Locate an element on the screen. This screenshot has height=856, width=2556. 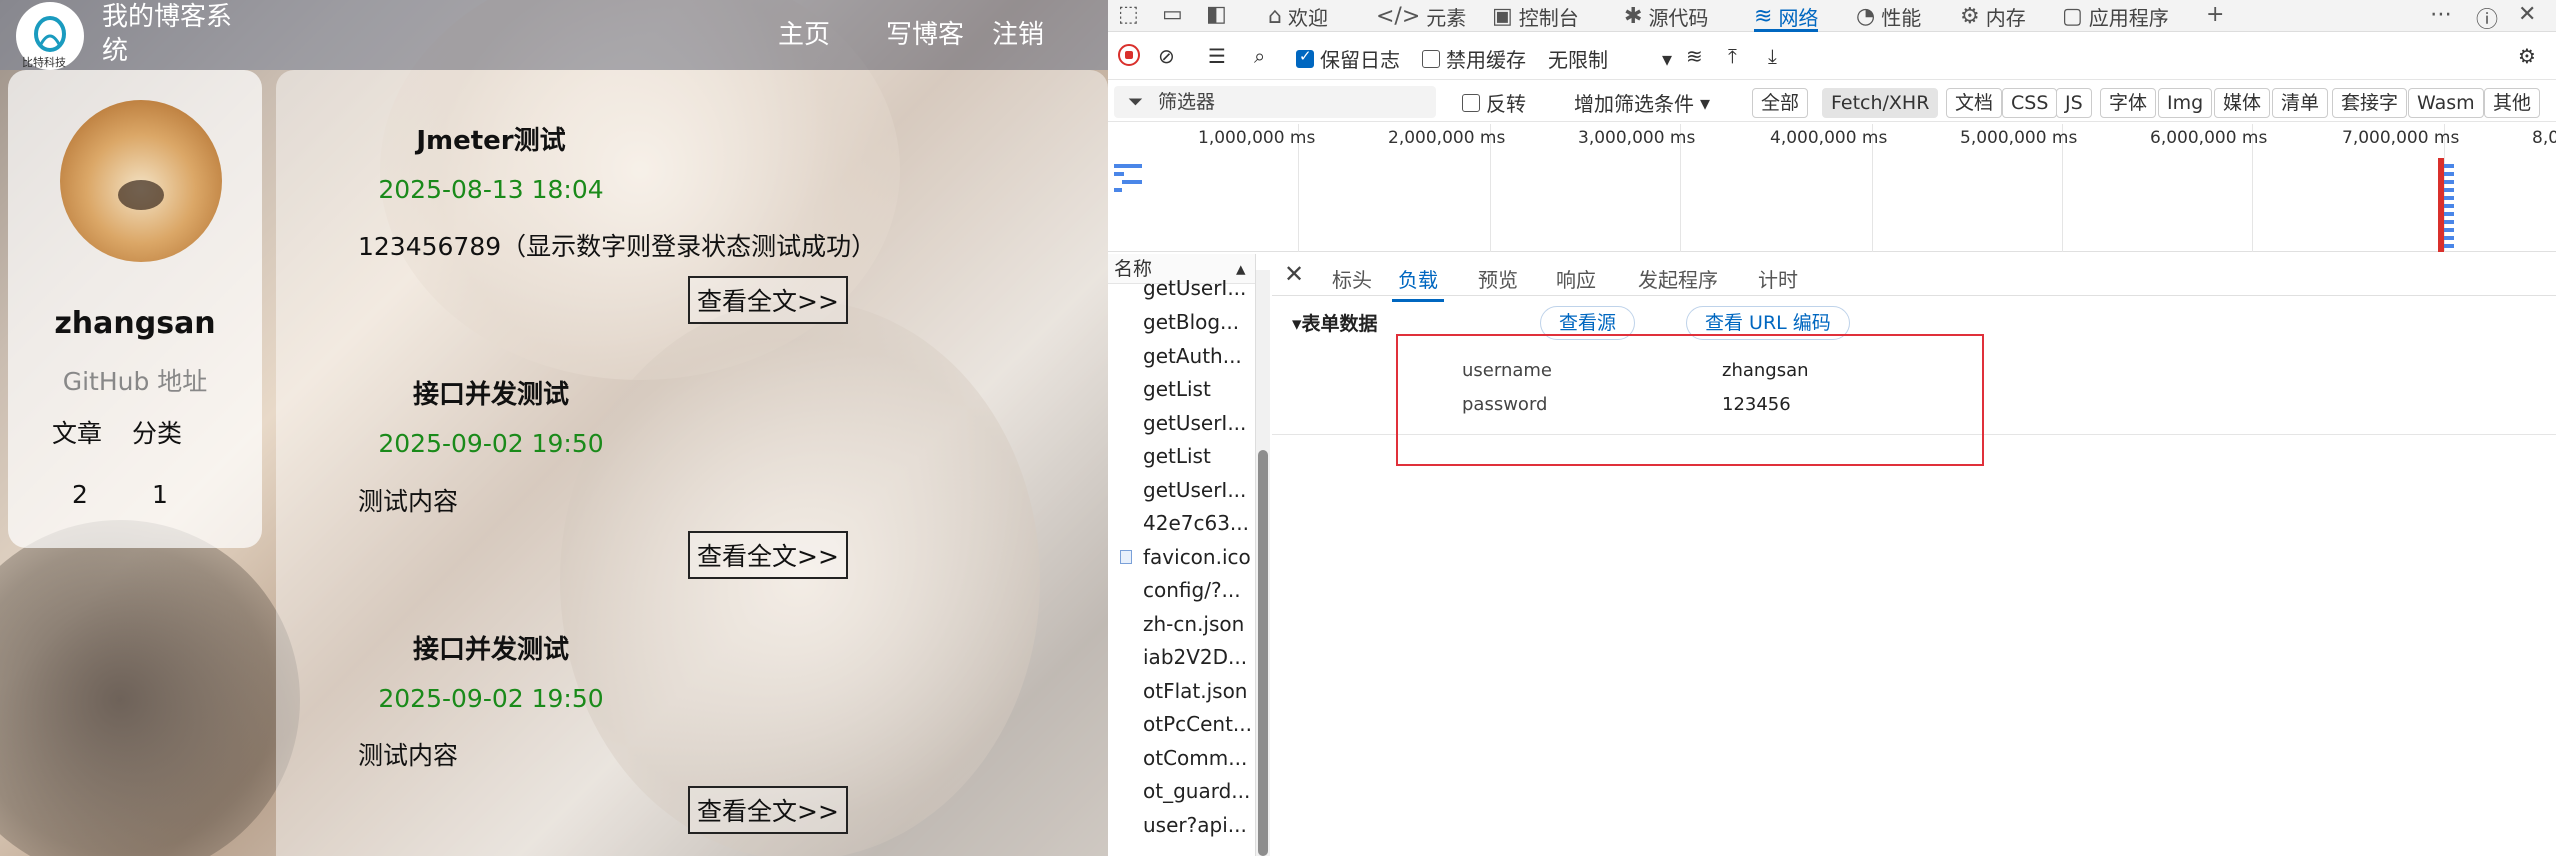
record-icon is located at coordinates (1129, 55).